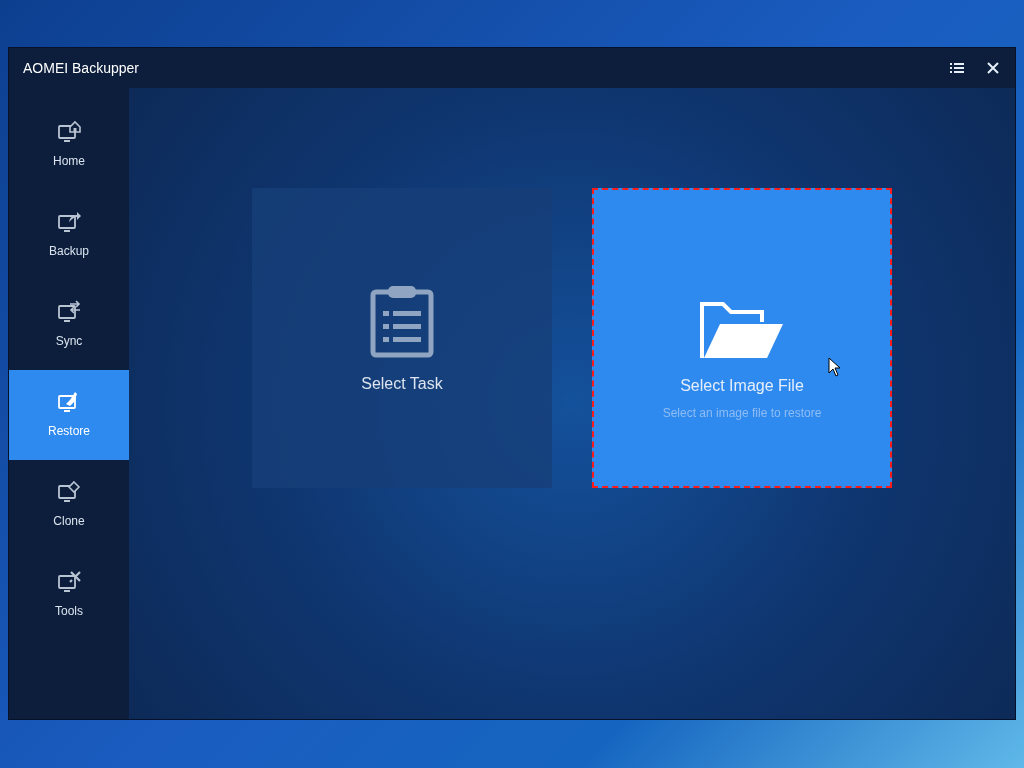 The width and height of the screenshot is (1024, 768). Describe the element at coordinates (69, 312) in the screenshot. I see `sync-icon` at that location.